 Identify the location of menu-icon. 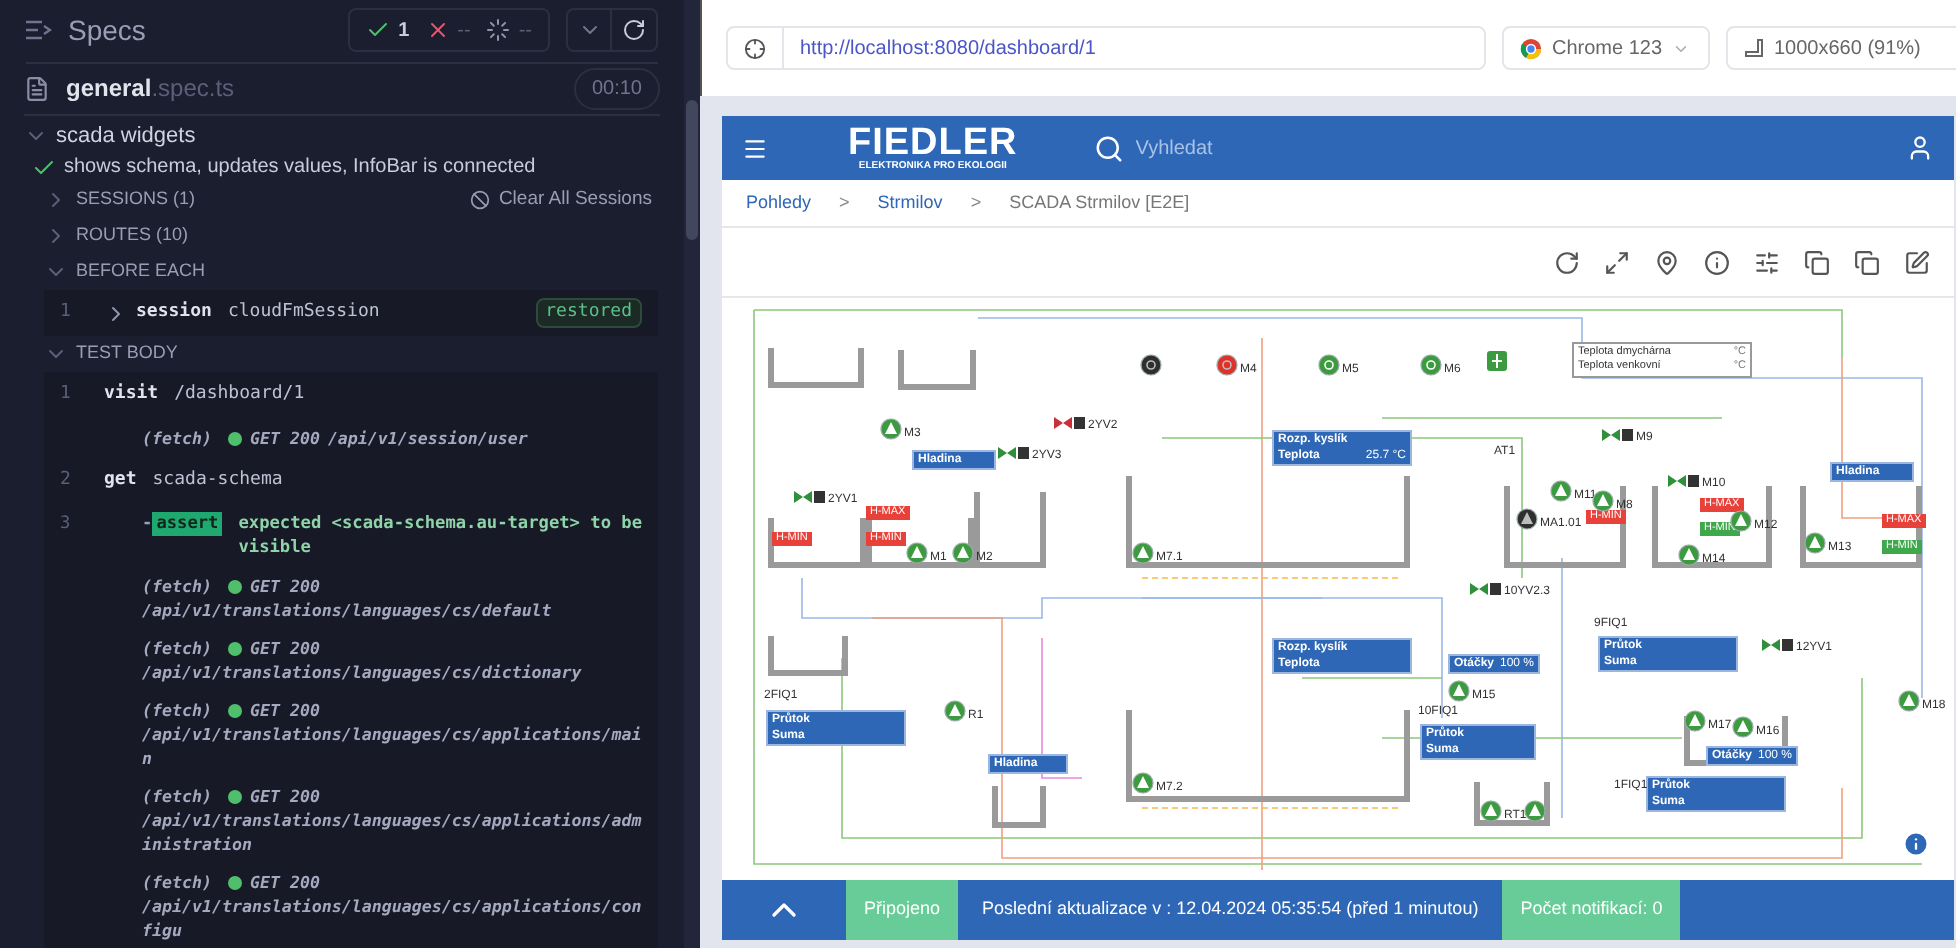
(755, 148).